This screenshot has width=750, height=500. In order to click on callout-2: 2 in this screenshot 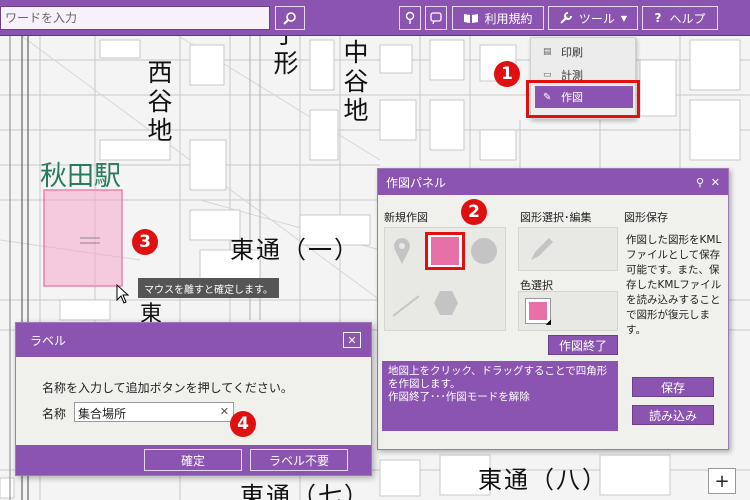, I will do `click(474, 212)`.